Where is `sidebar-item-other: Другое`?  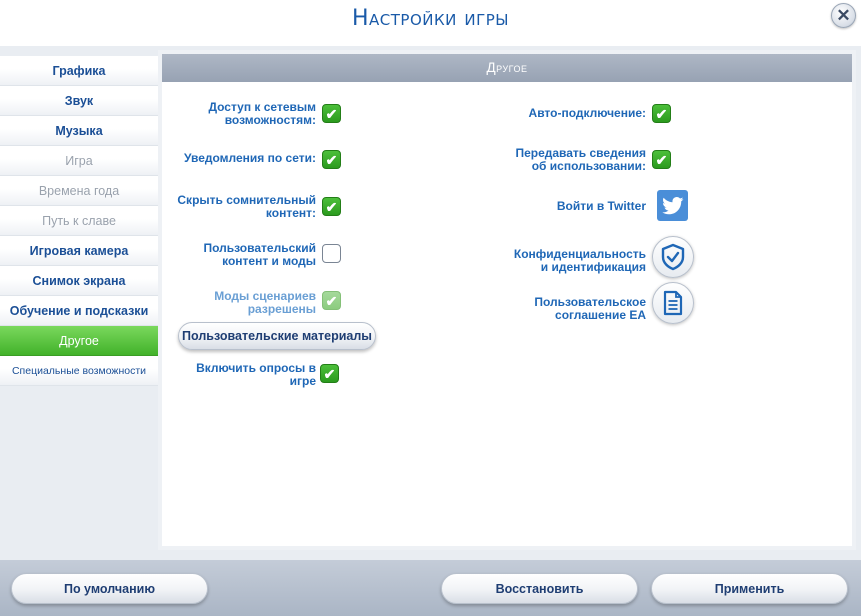
sidebar-item-other: Другое is located at coordinates (79, 341).